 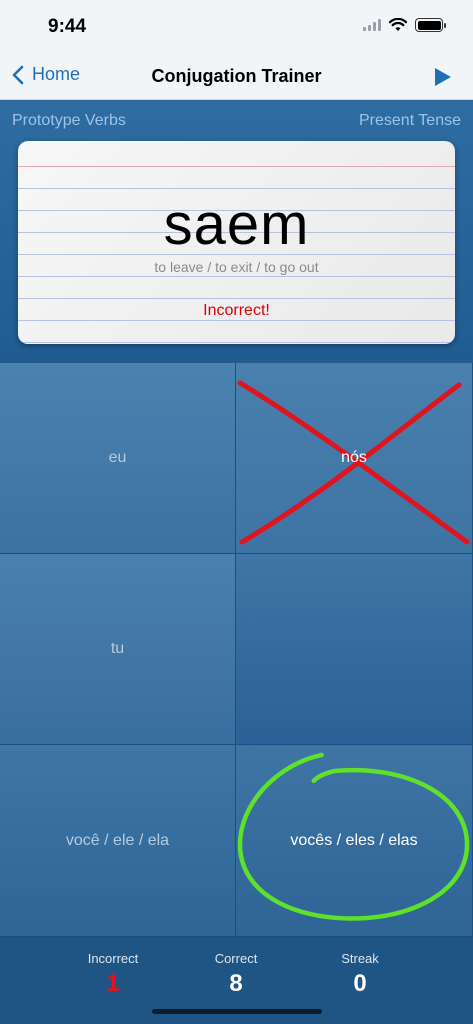 I want to click on stat-incorrect-label: Incorrect, so click(x=113, y=958).